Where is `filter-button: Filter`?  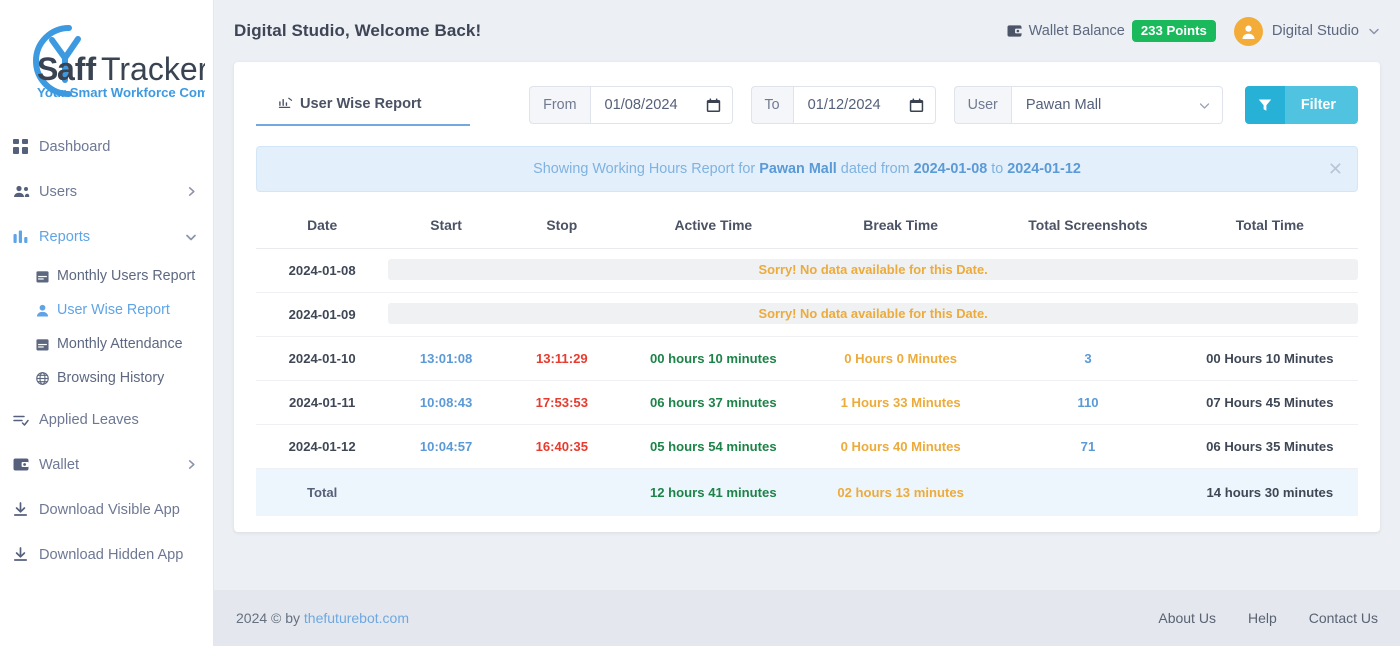
filter-button: Filter is located at coordinates (1301, 105).